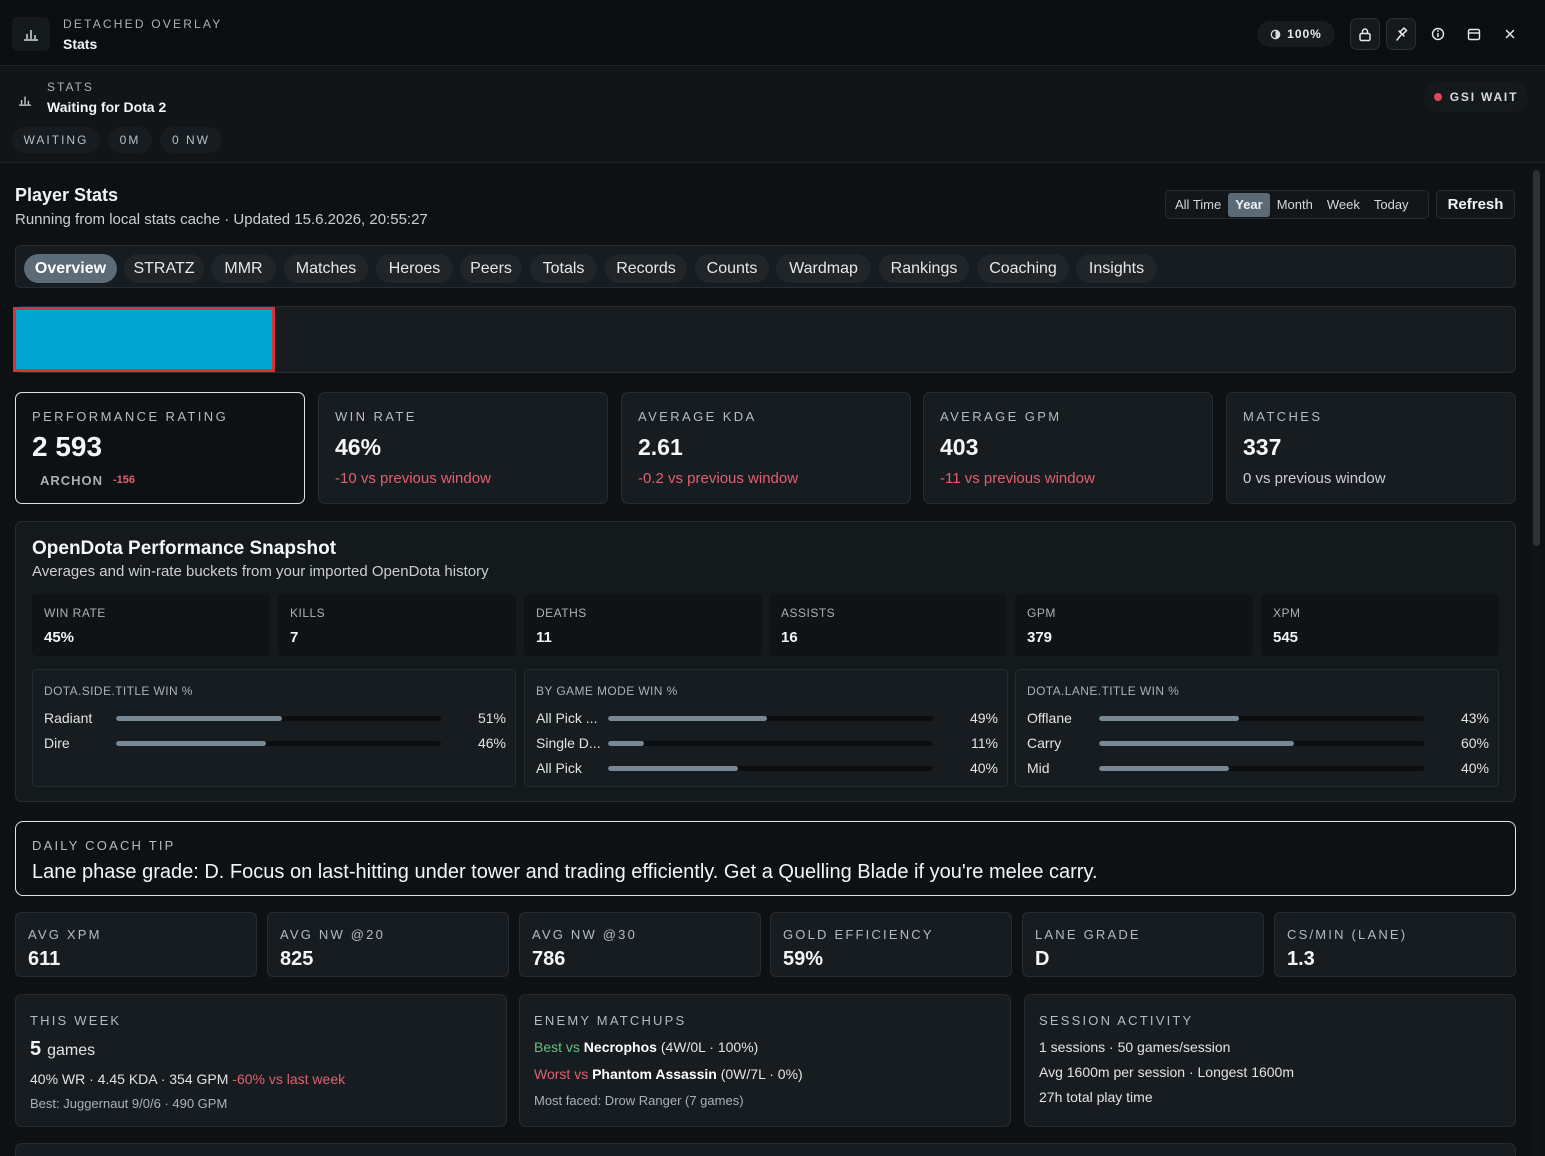 This screenshot has height=1156, width=1545. I want to click on mini-stat-deaths: DEATHS 11, so click(643, 625).